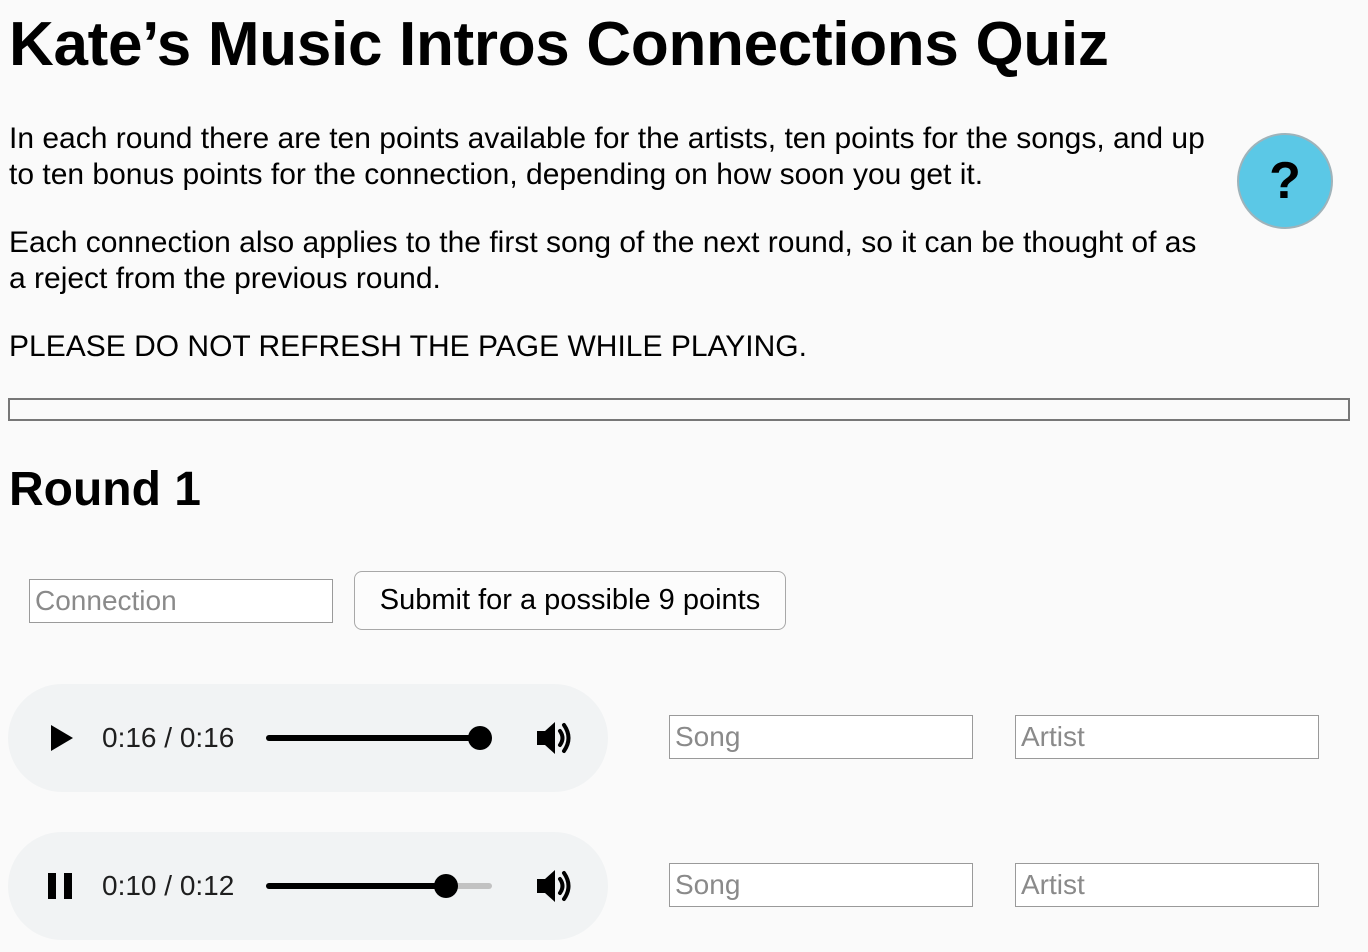 The image size is (1368, 952). Describe the element at coordinates (570, 600) in the screenshot. I see `submit-connection-button: Submit for a possible 9 points` at that location.